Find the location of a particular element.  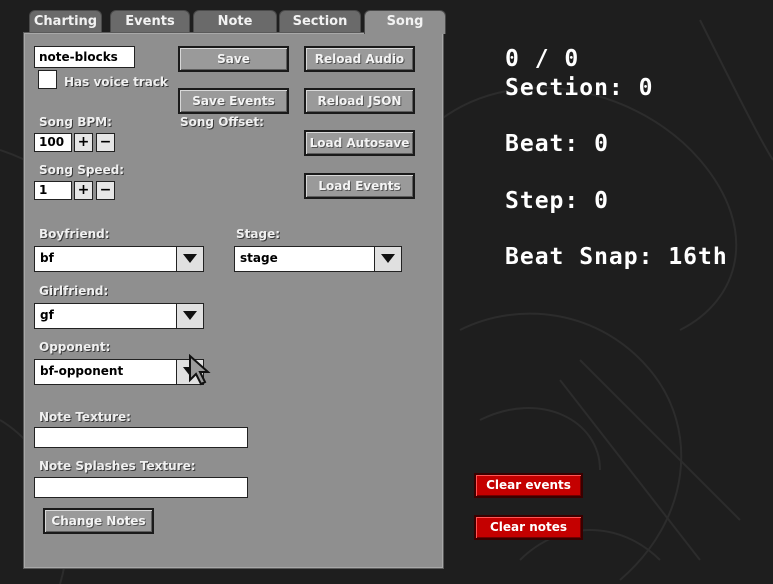

song-time-display: 0 / 0 is located at coordinates (542, 59).